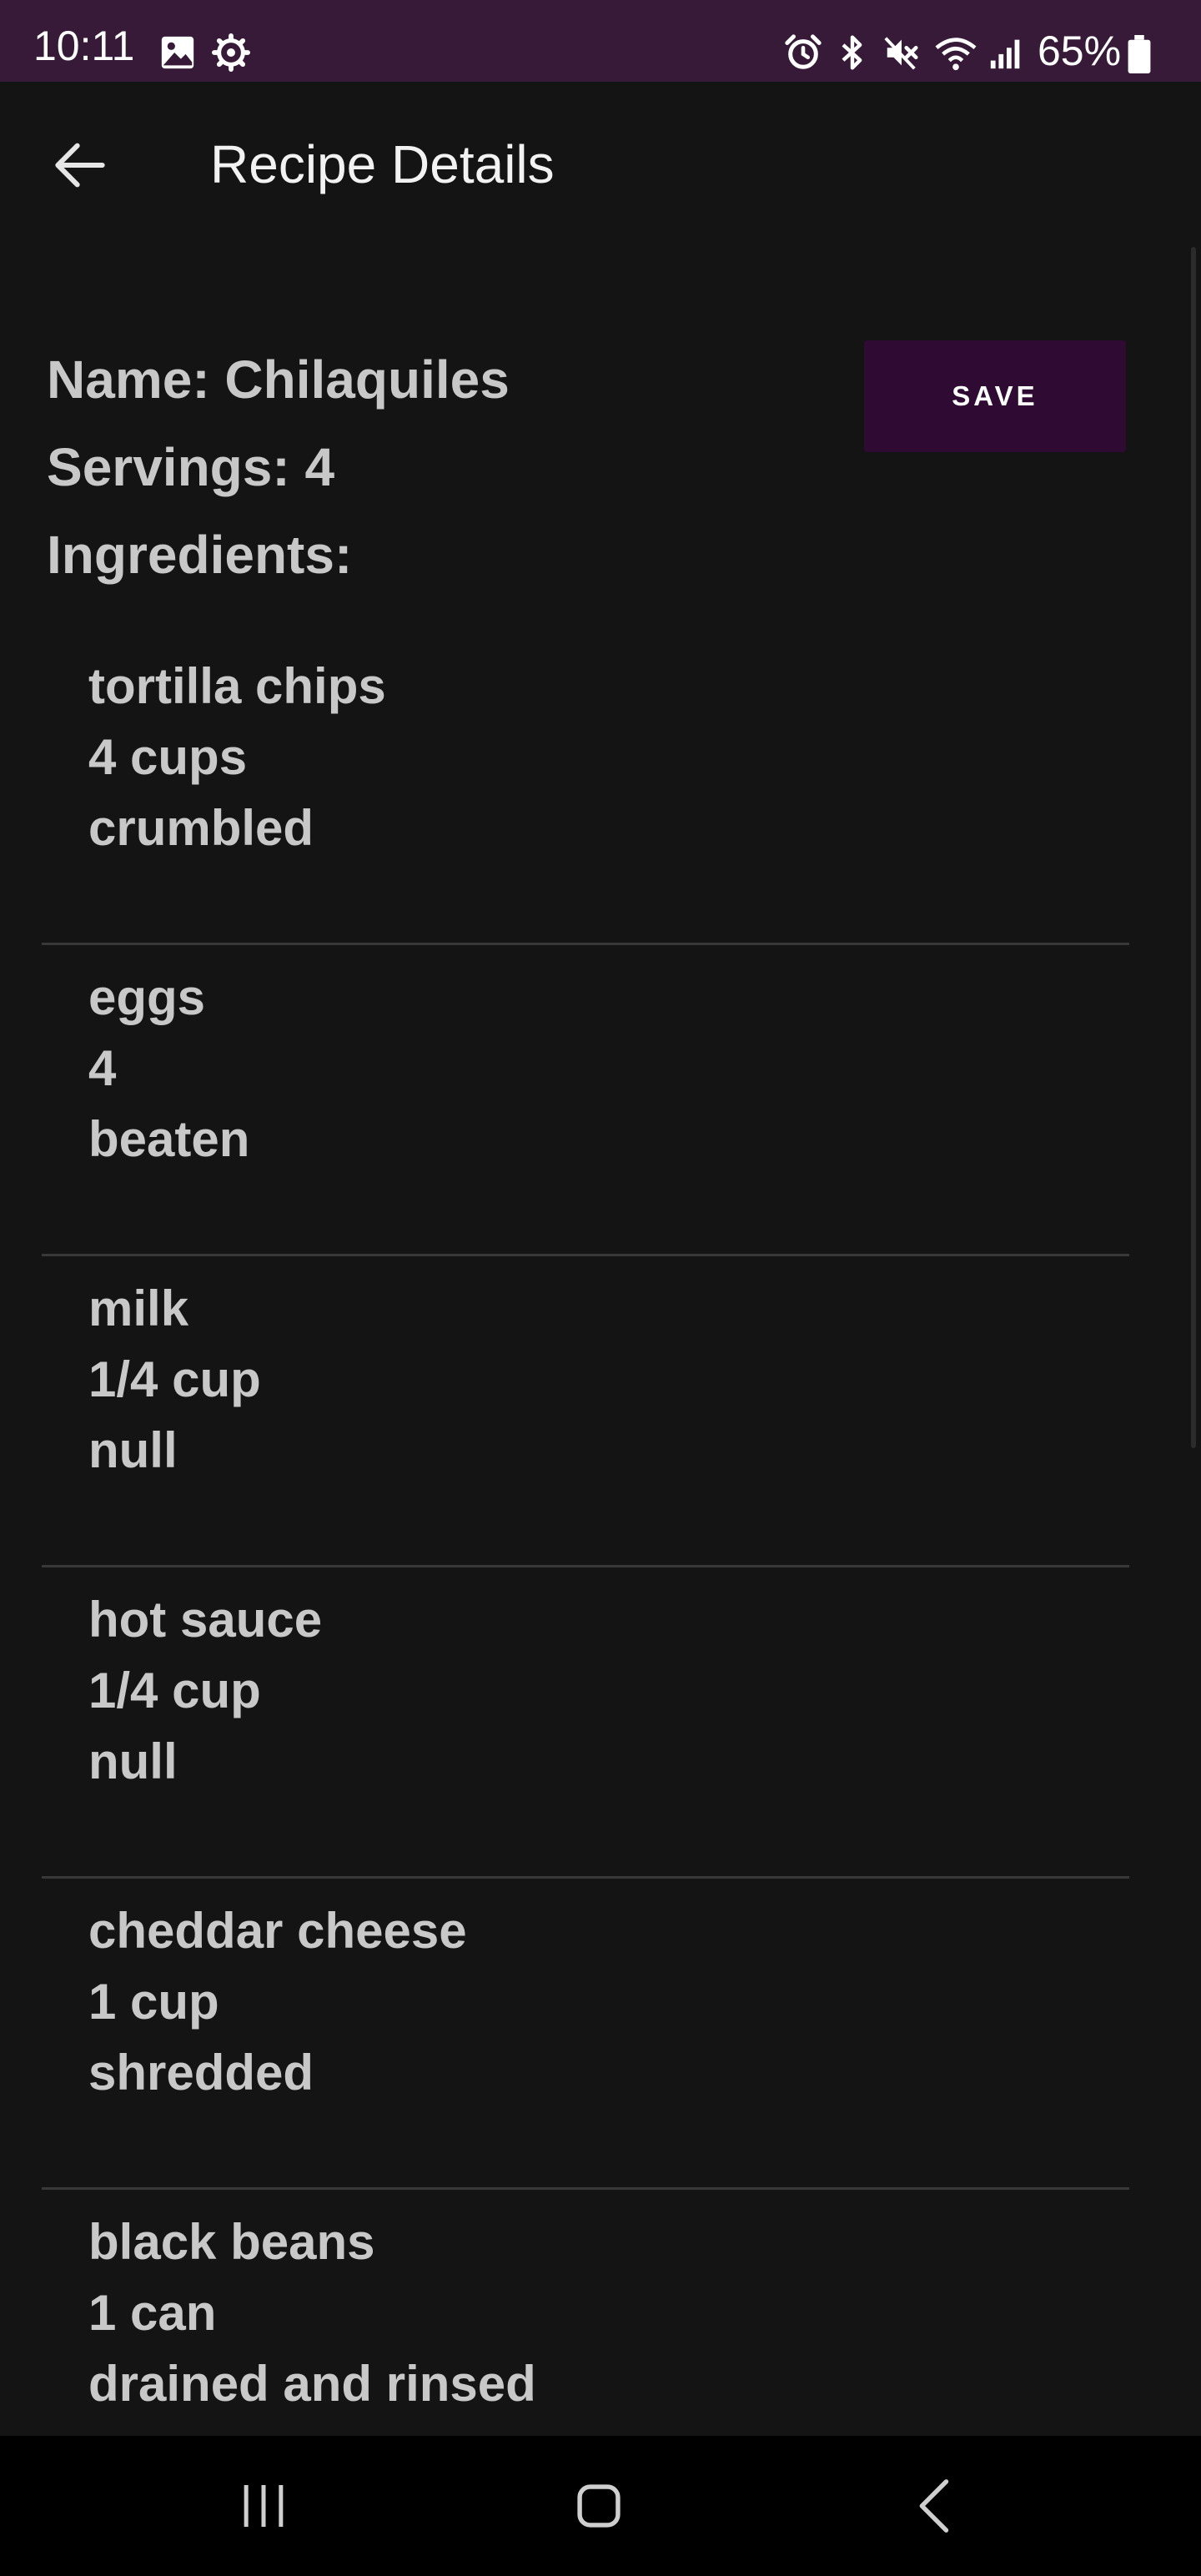 The image size is (1201, 2576). What do you see at coordinates (232, 2242) in the screenshot?
I see `ingredient-name: black beans` at bounding box center [232, 2242].